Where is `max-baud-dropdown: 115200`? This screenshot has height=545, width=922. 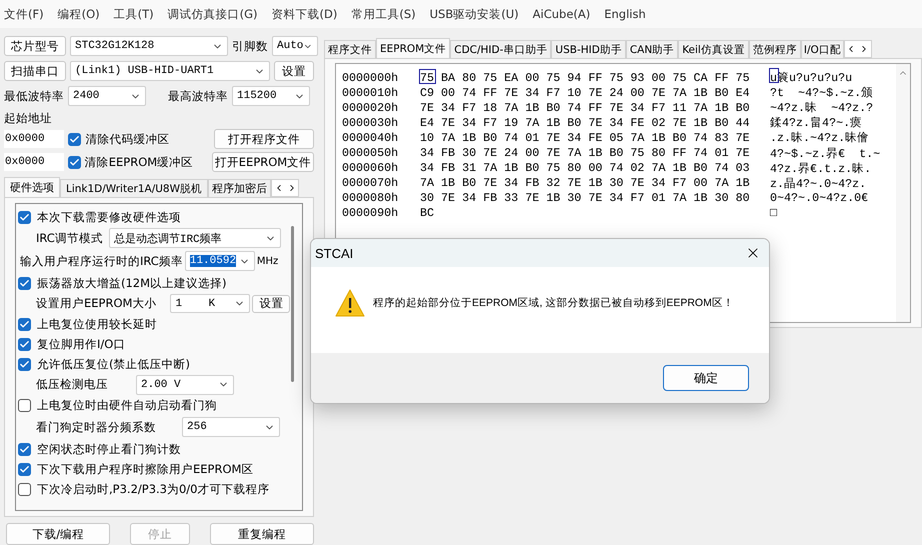 max-baud-dropdown: 115200 is located at coordinates (271, 96).